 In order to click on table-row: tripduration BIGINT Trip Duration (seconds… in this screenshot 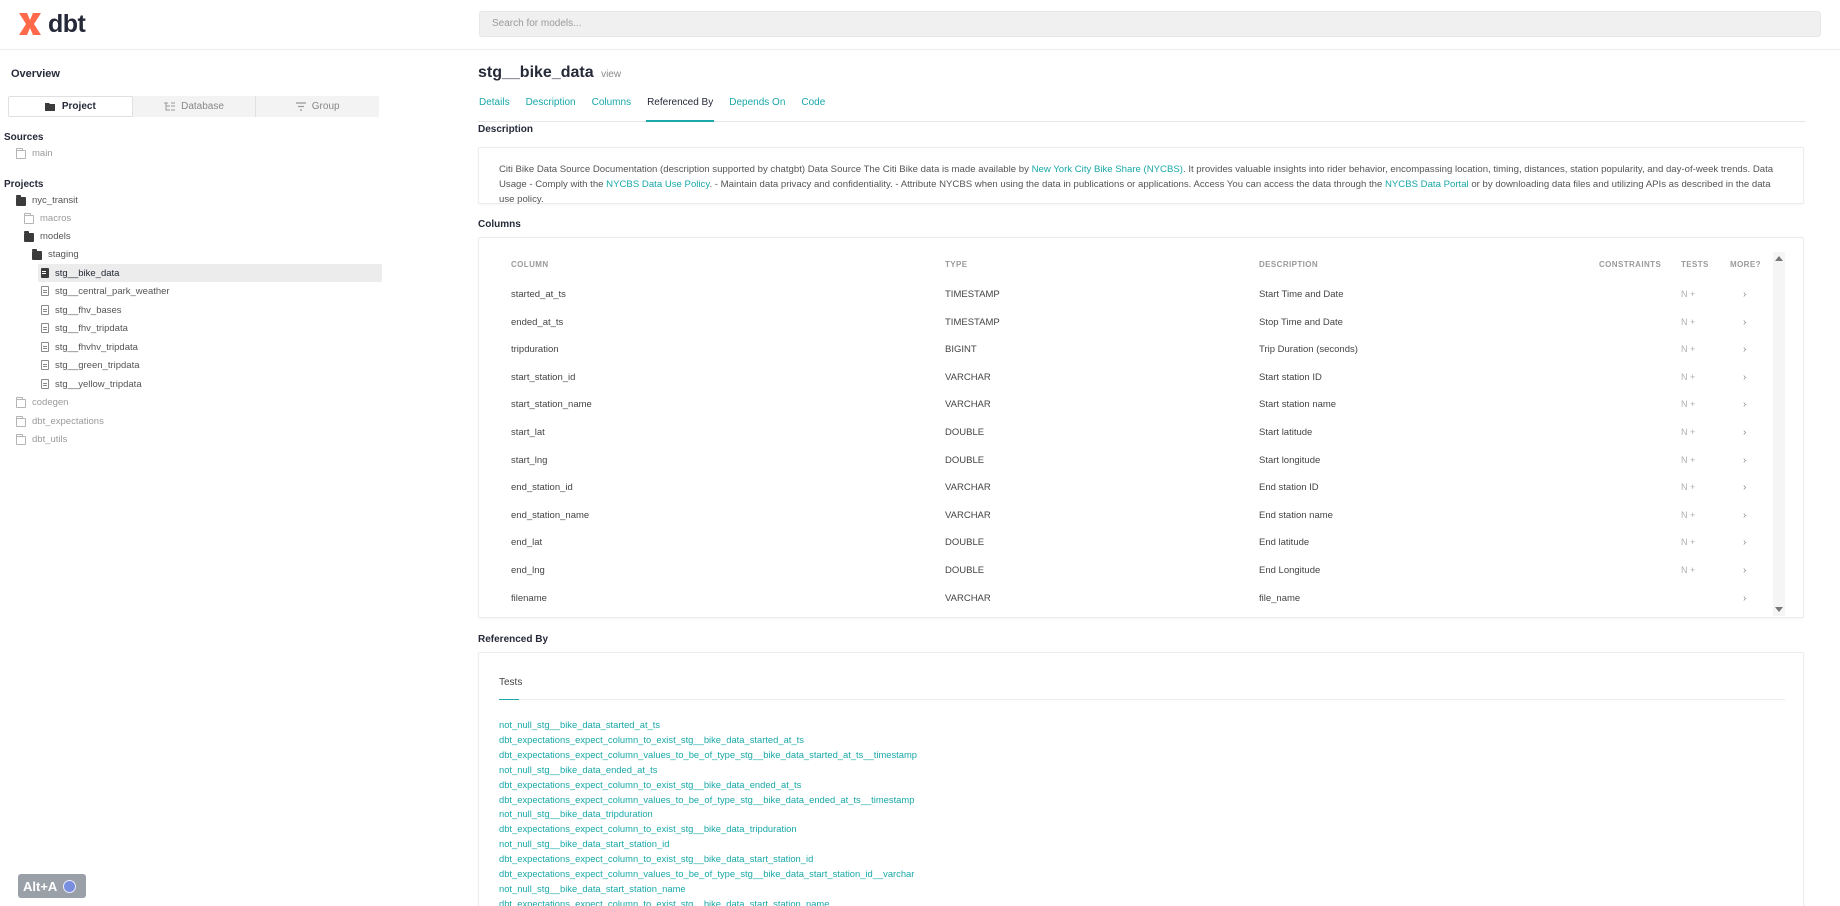, I will do `click(1141, 350)`.